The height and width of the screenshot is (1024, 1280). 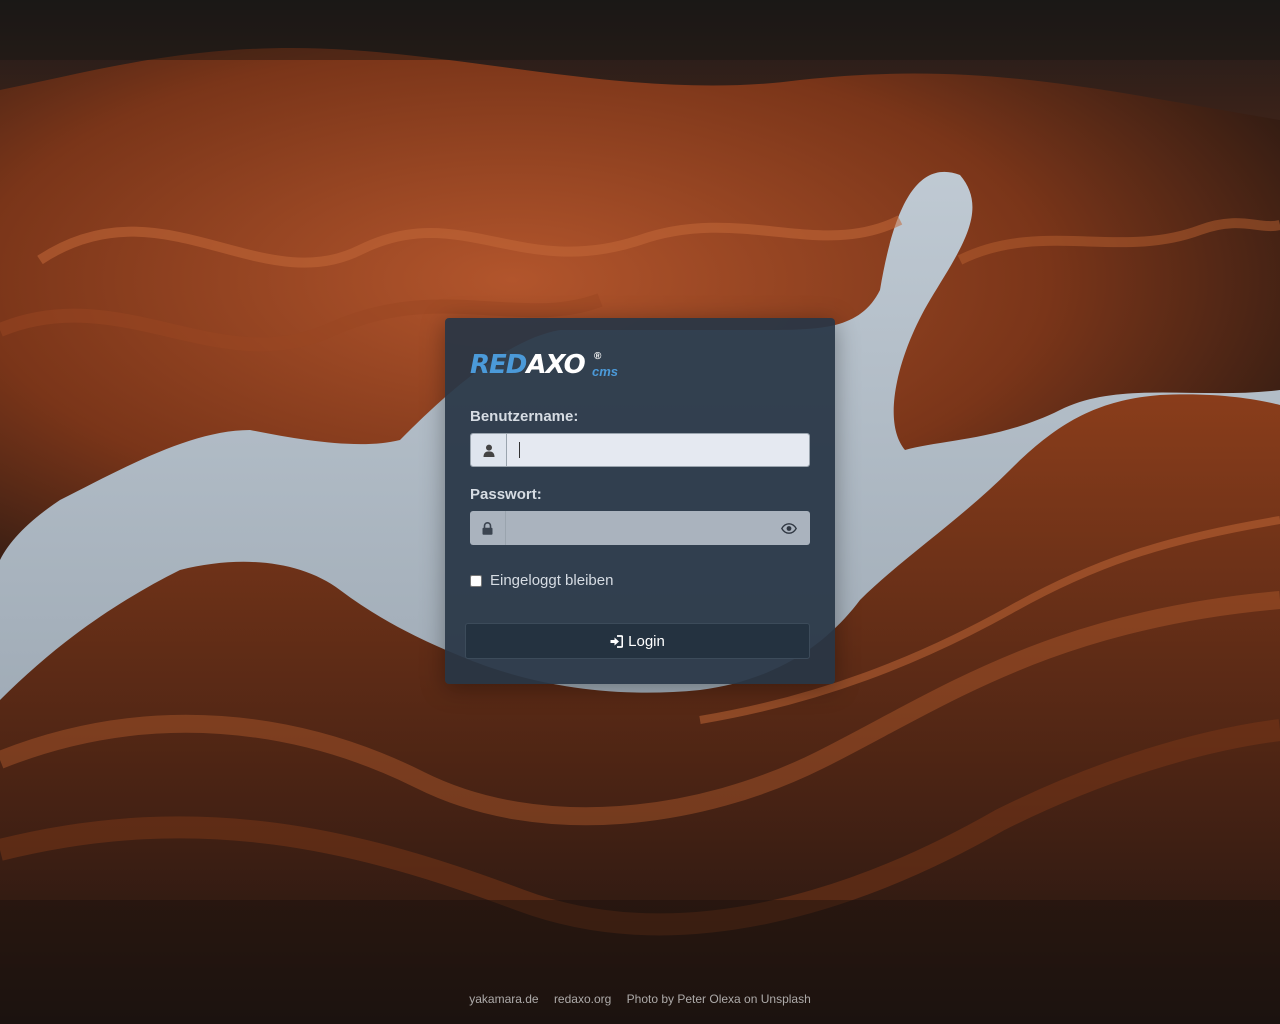 I want to click on username-input-group, so click(x=640, y=450).